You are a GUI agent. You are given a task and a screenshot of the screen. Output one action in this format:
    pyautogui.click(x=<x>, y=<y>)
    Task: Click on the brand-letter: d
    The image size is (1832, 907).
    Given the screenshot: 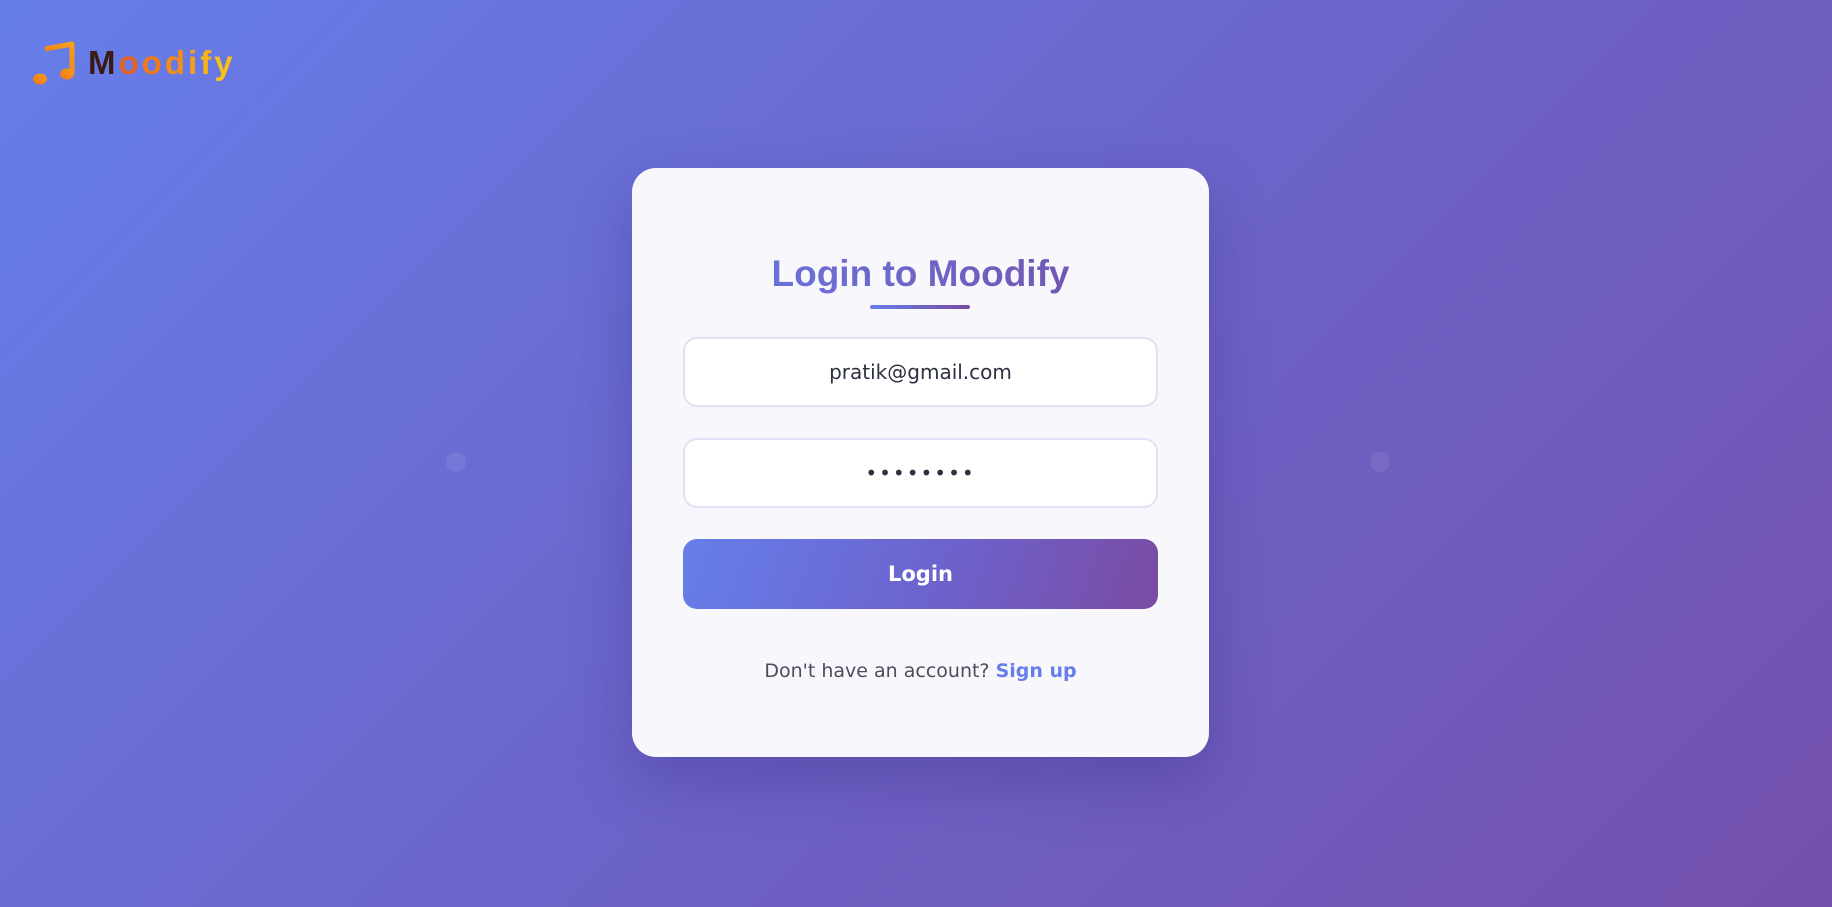 What is the action you would take?
    pyautogui.click(x=176, y=62)
    